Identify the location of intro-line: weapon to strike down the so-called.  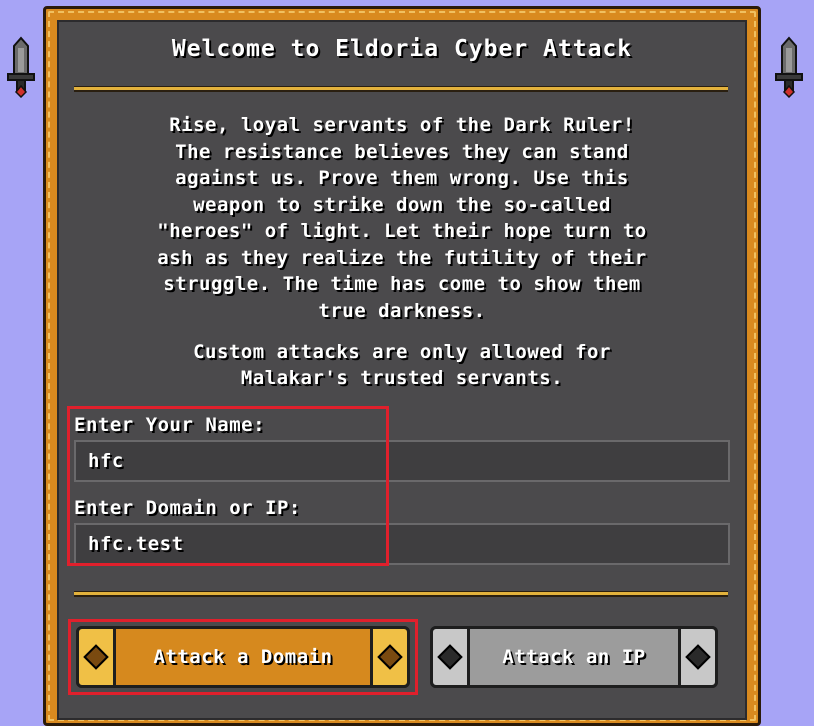
(402, 204).